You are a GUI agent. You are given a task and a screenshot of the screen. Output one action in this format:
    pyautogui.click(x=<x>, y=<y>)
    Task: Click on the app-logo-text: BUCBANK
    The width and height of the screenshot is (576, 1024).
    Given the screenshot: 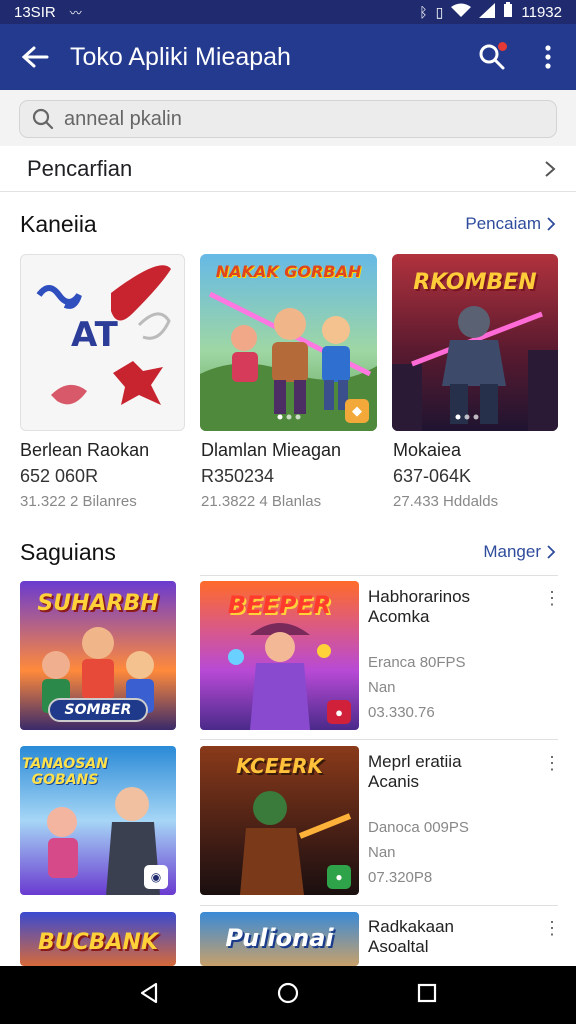 What is the action you would take?
    pyautogui.click(x=98, y=942)
    